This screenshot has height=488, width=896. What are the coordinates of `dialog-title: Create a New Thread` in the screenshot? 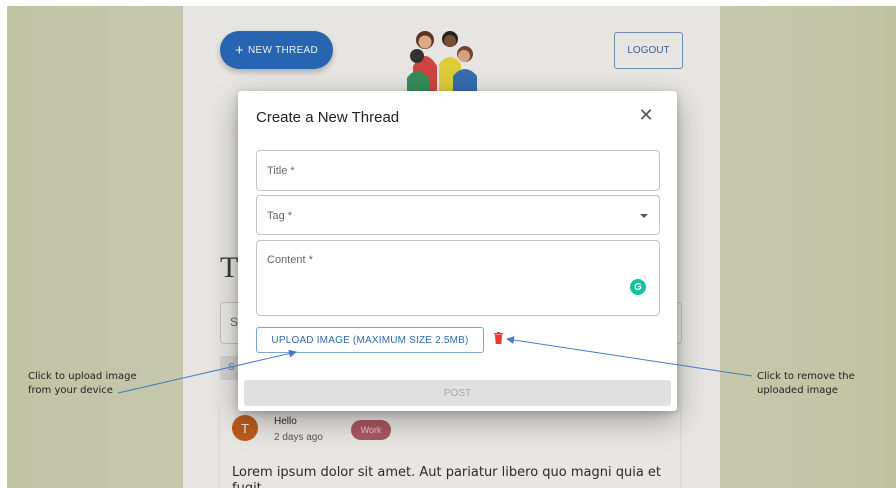 It's located at (328, 117).